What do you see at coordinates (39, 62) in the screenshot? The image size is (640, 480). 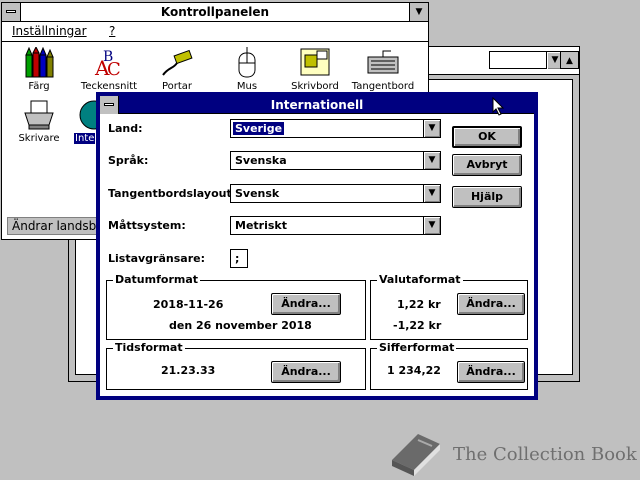 I see `crayons-icon` at bounding box center [39, 62].